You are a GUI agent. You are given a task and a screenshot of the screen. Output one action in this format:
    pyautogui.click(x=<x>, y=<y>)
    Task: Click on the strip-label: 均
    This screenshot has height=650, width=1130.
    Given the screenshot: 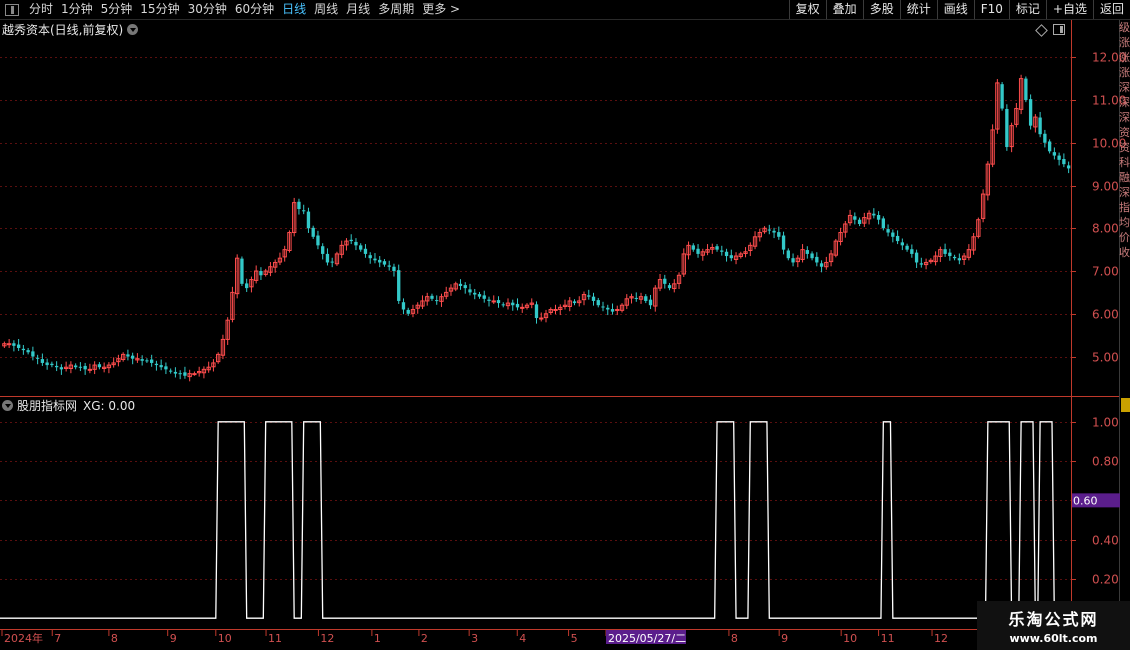 What is the action you would take?
    pyautogui.click(x=1124, y=222)
    